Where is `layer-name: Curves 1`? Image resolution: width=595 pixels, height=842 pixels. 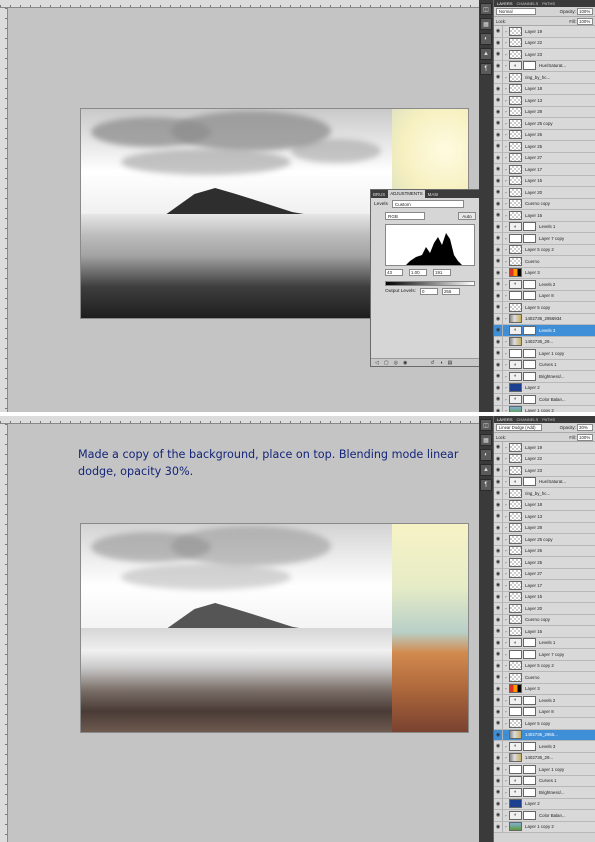
layer-name: Curves 1 is located at coordinates (566, 364).